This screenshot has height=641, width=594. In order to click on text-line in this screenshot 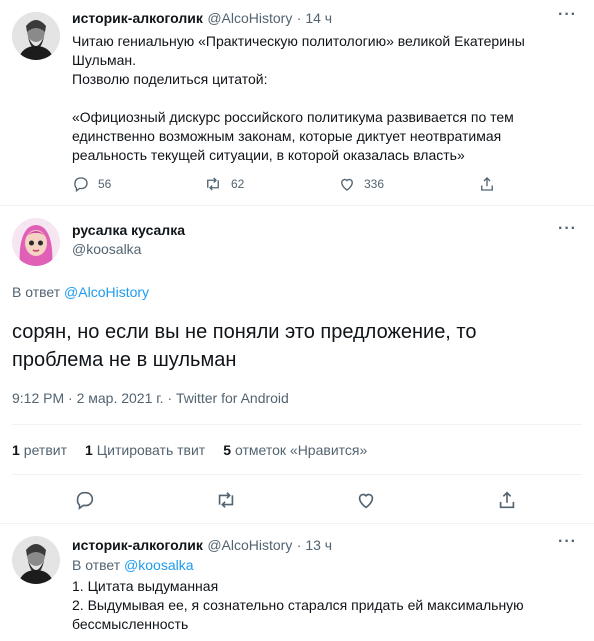, I will do `click(322, 98)`.